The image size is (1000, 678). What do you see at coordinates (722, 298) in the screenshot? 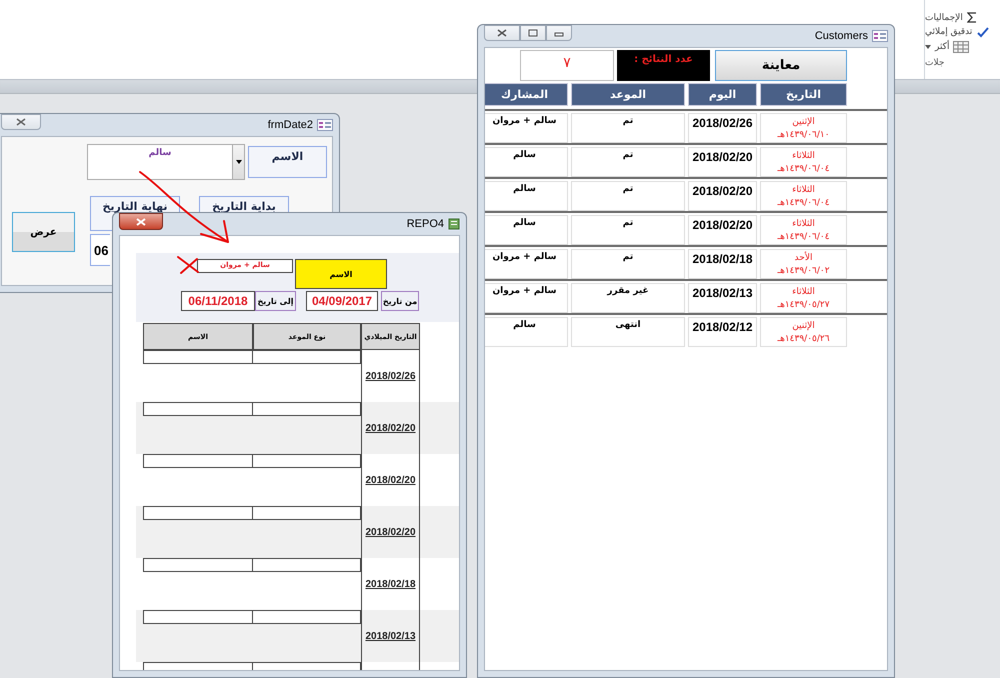
I see `table-cell: 2018/02/13` at bounding box center [722, 298].